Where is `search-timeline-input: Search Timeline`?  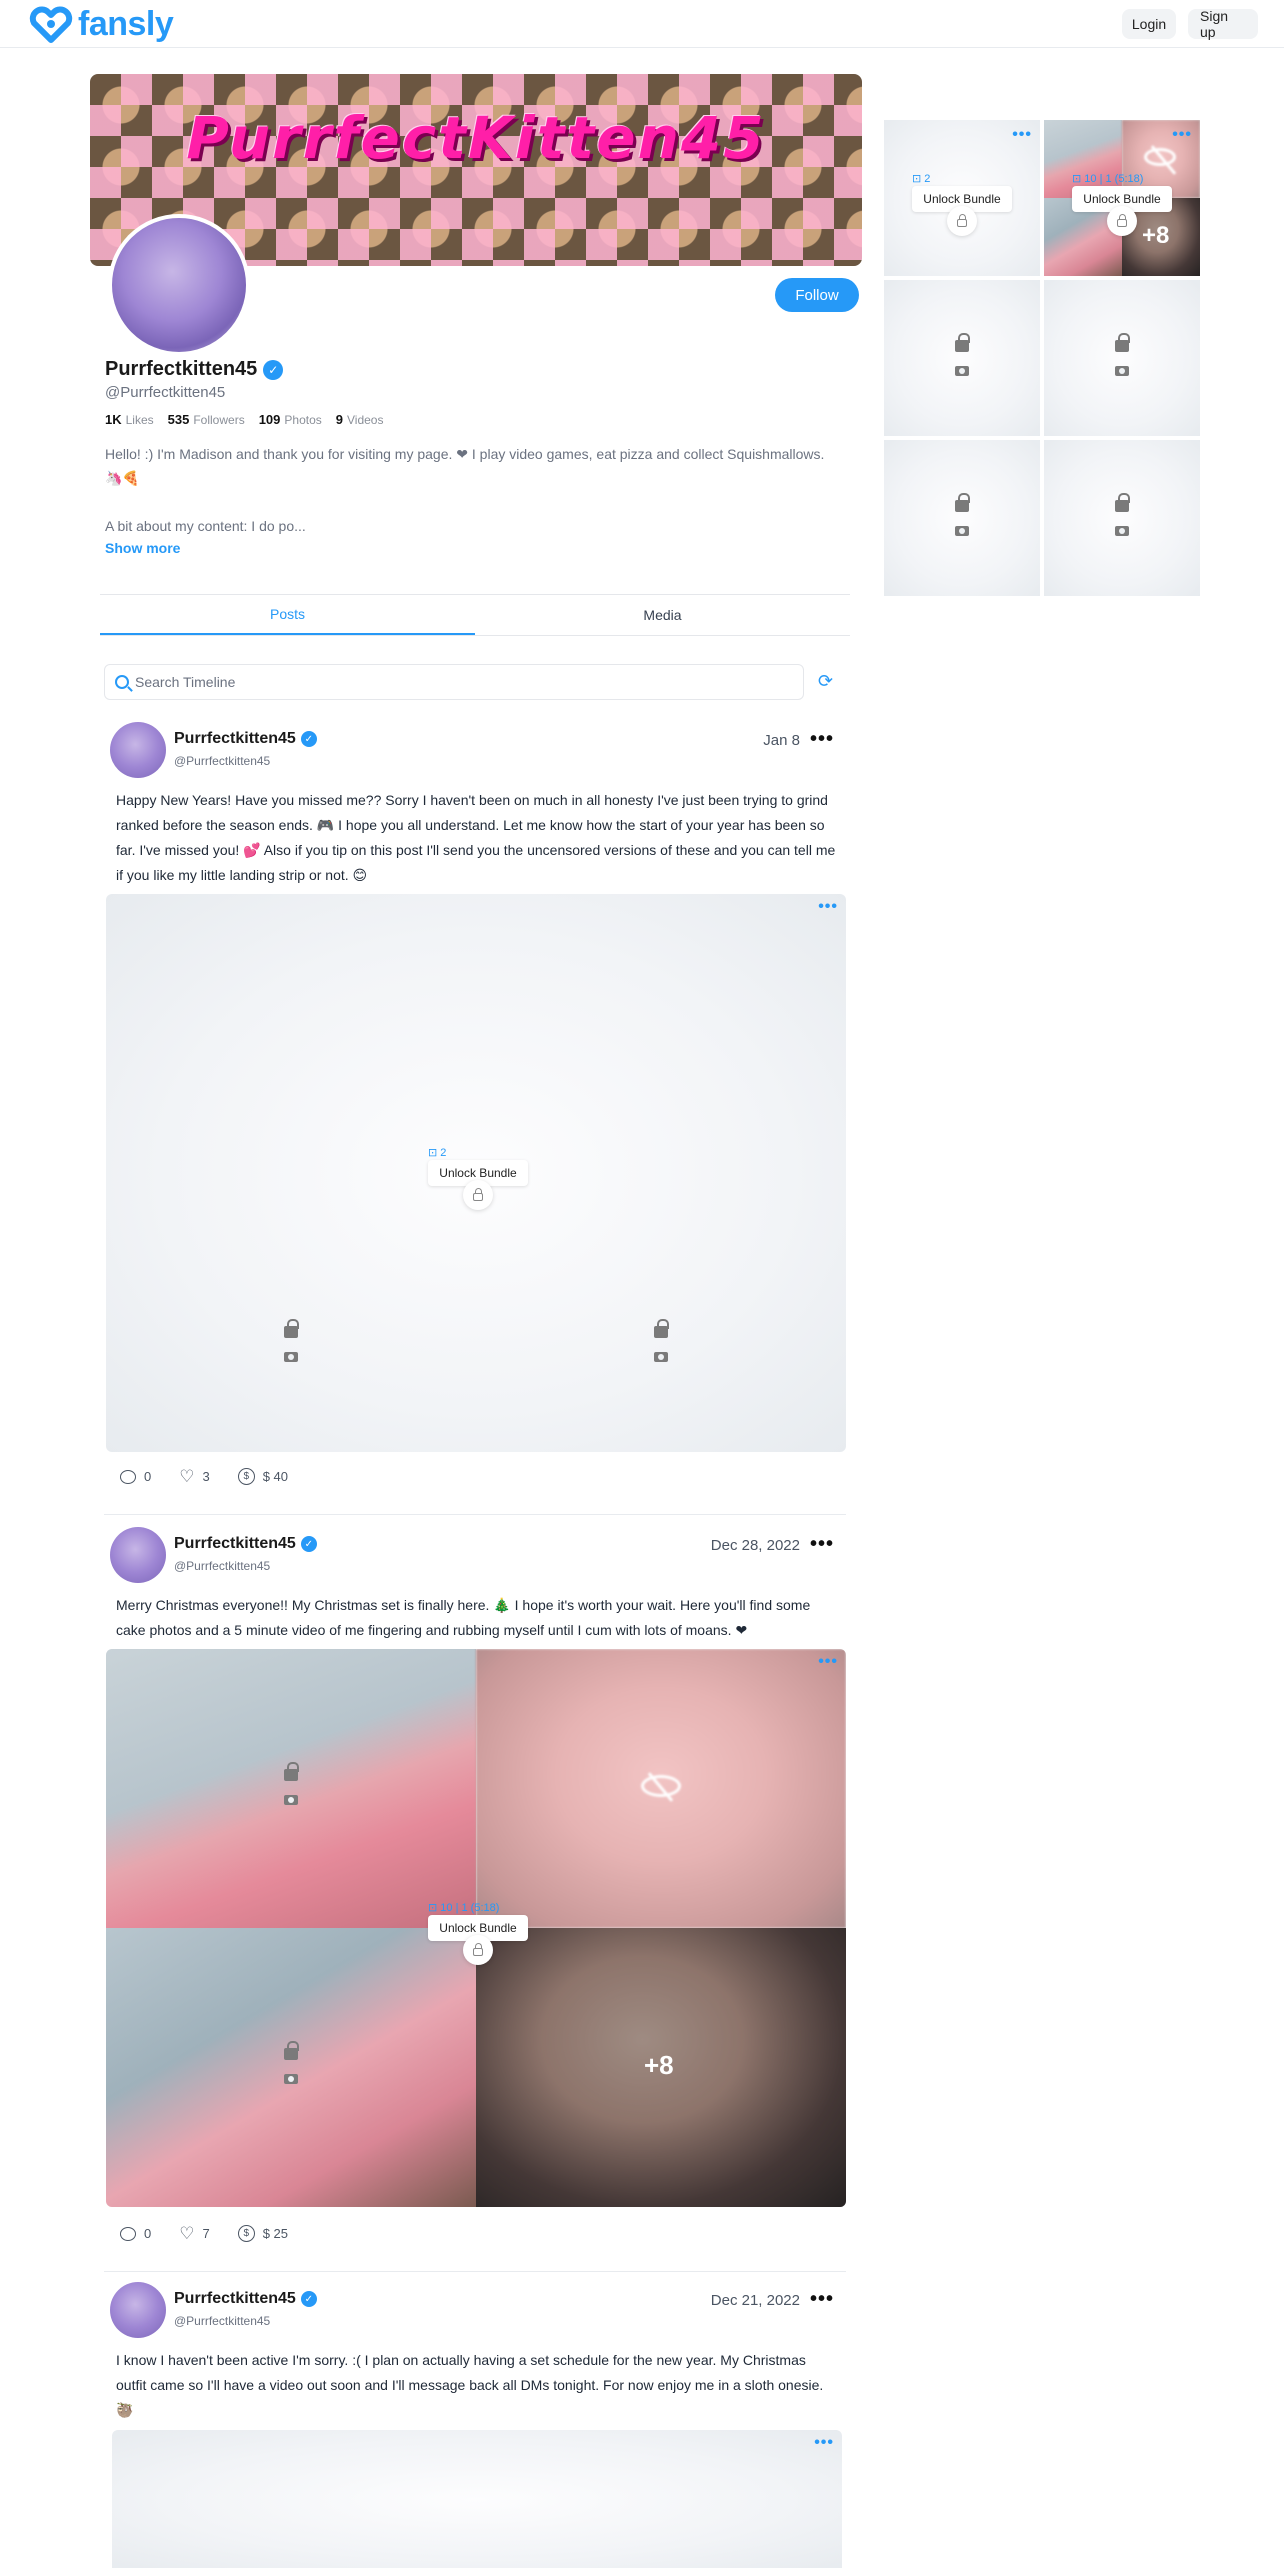 search-timeline-input: Search Timeline is located at coordinates (454, 682).